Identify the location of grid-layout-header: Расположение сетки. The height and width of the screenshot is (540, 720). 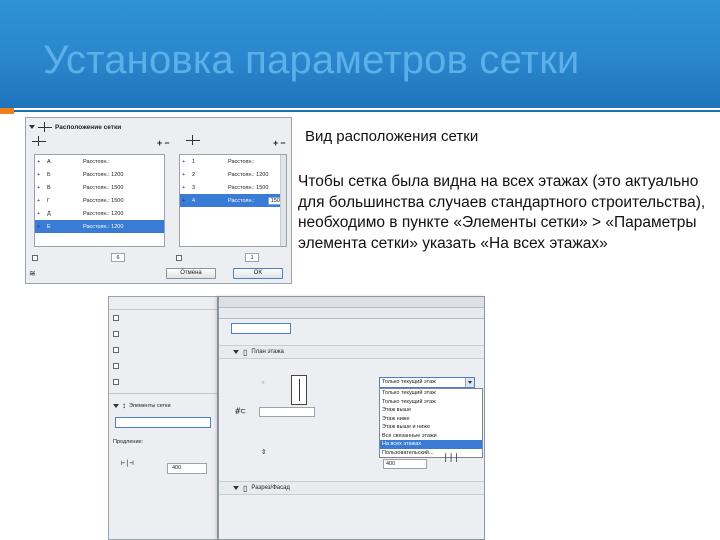
(75, 127).